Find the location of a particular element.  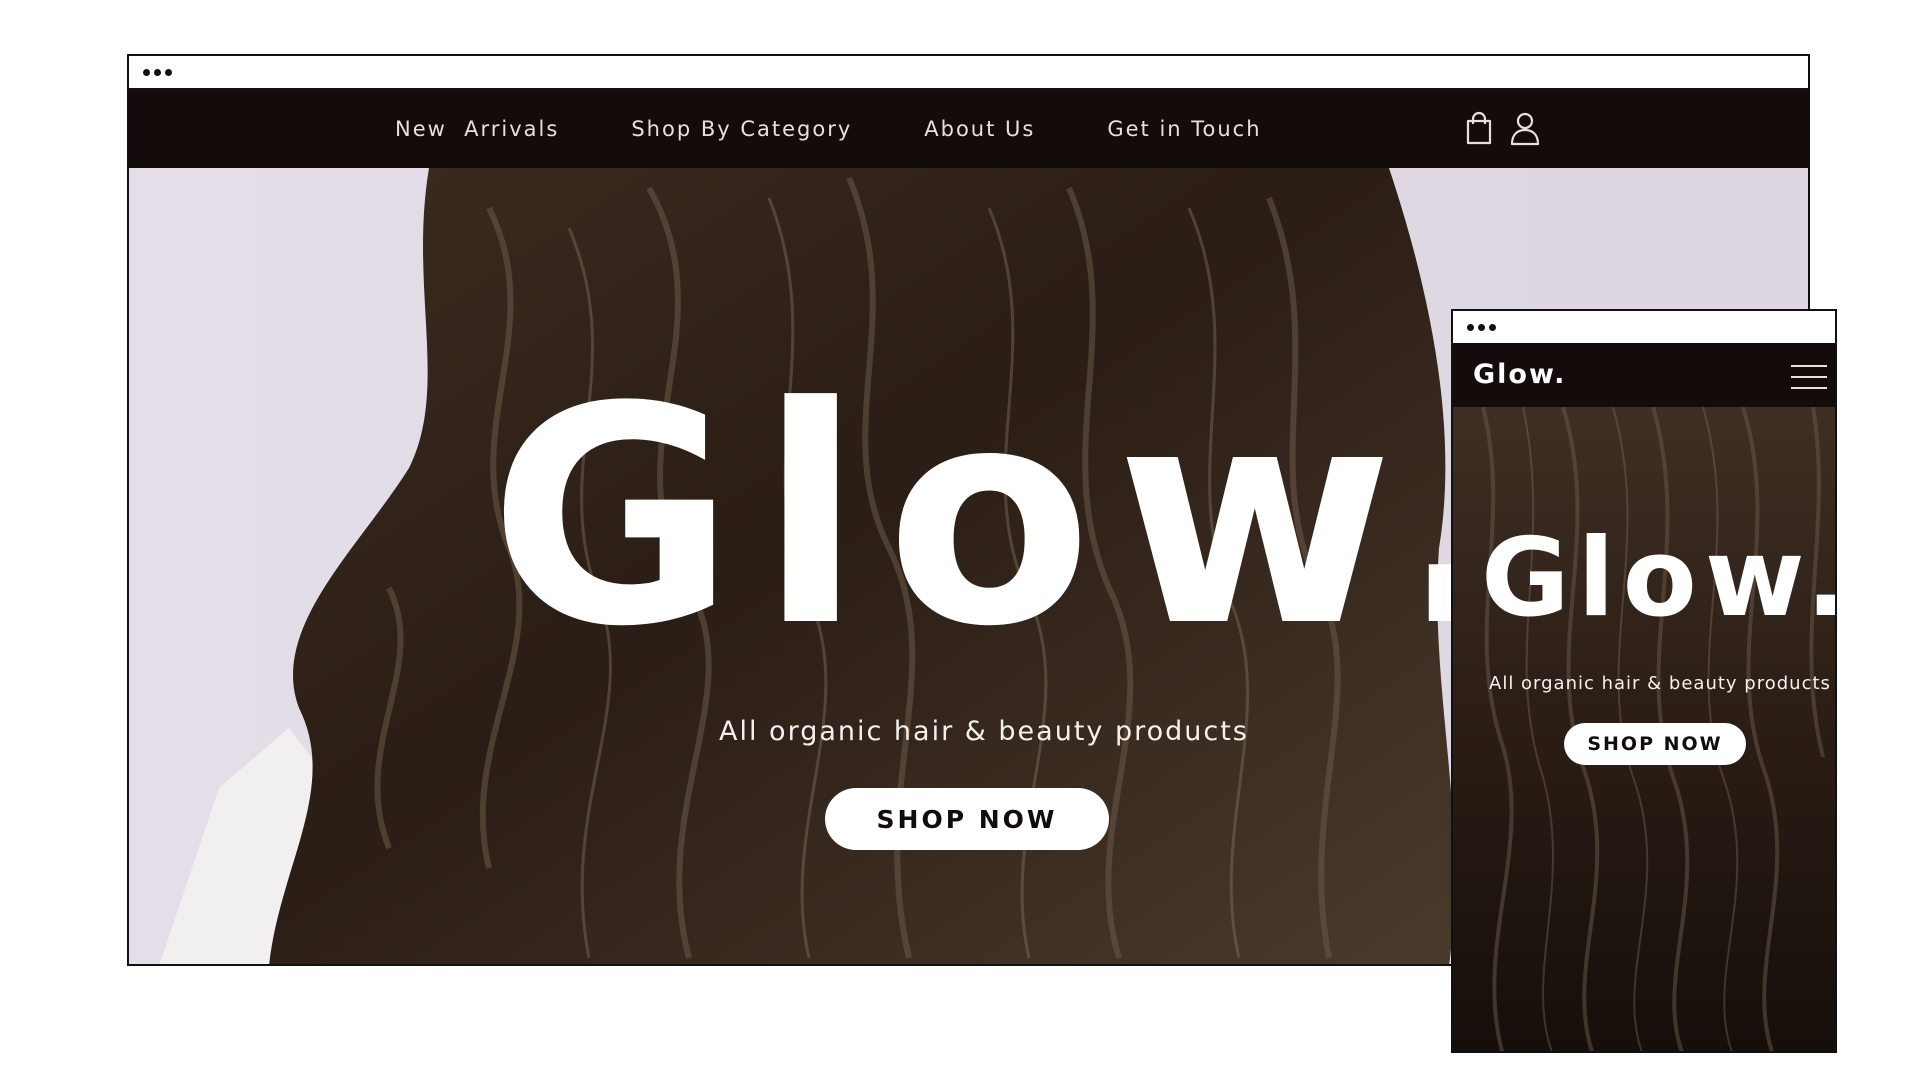

desktop-window-bar is located at coordinates (968, 73).